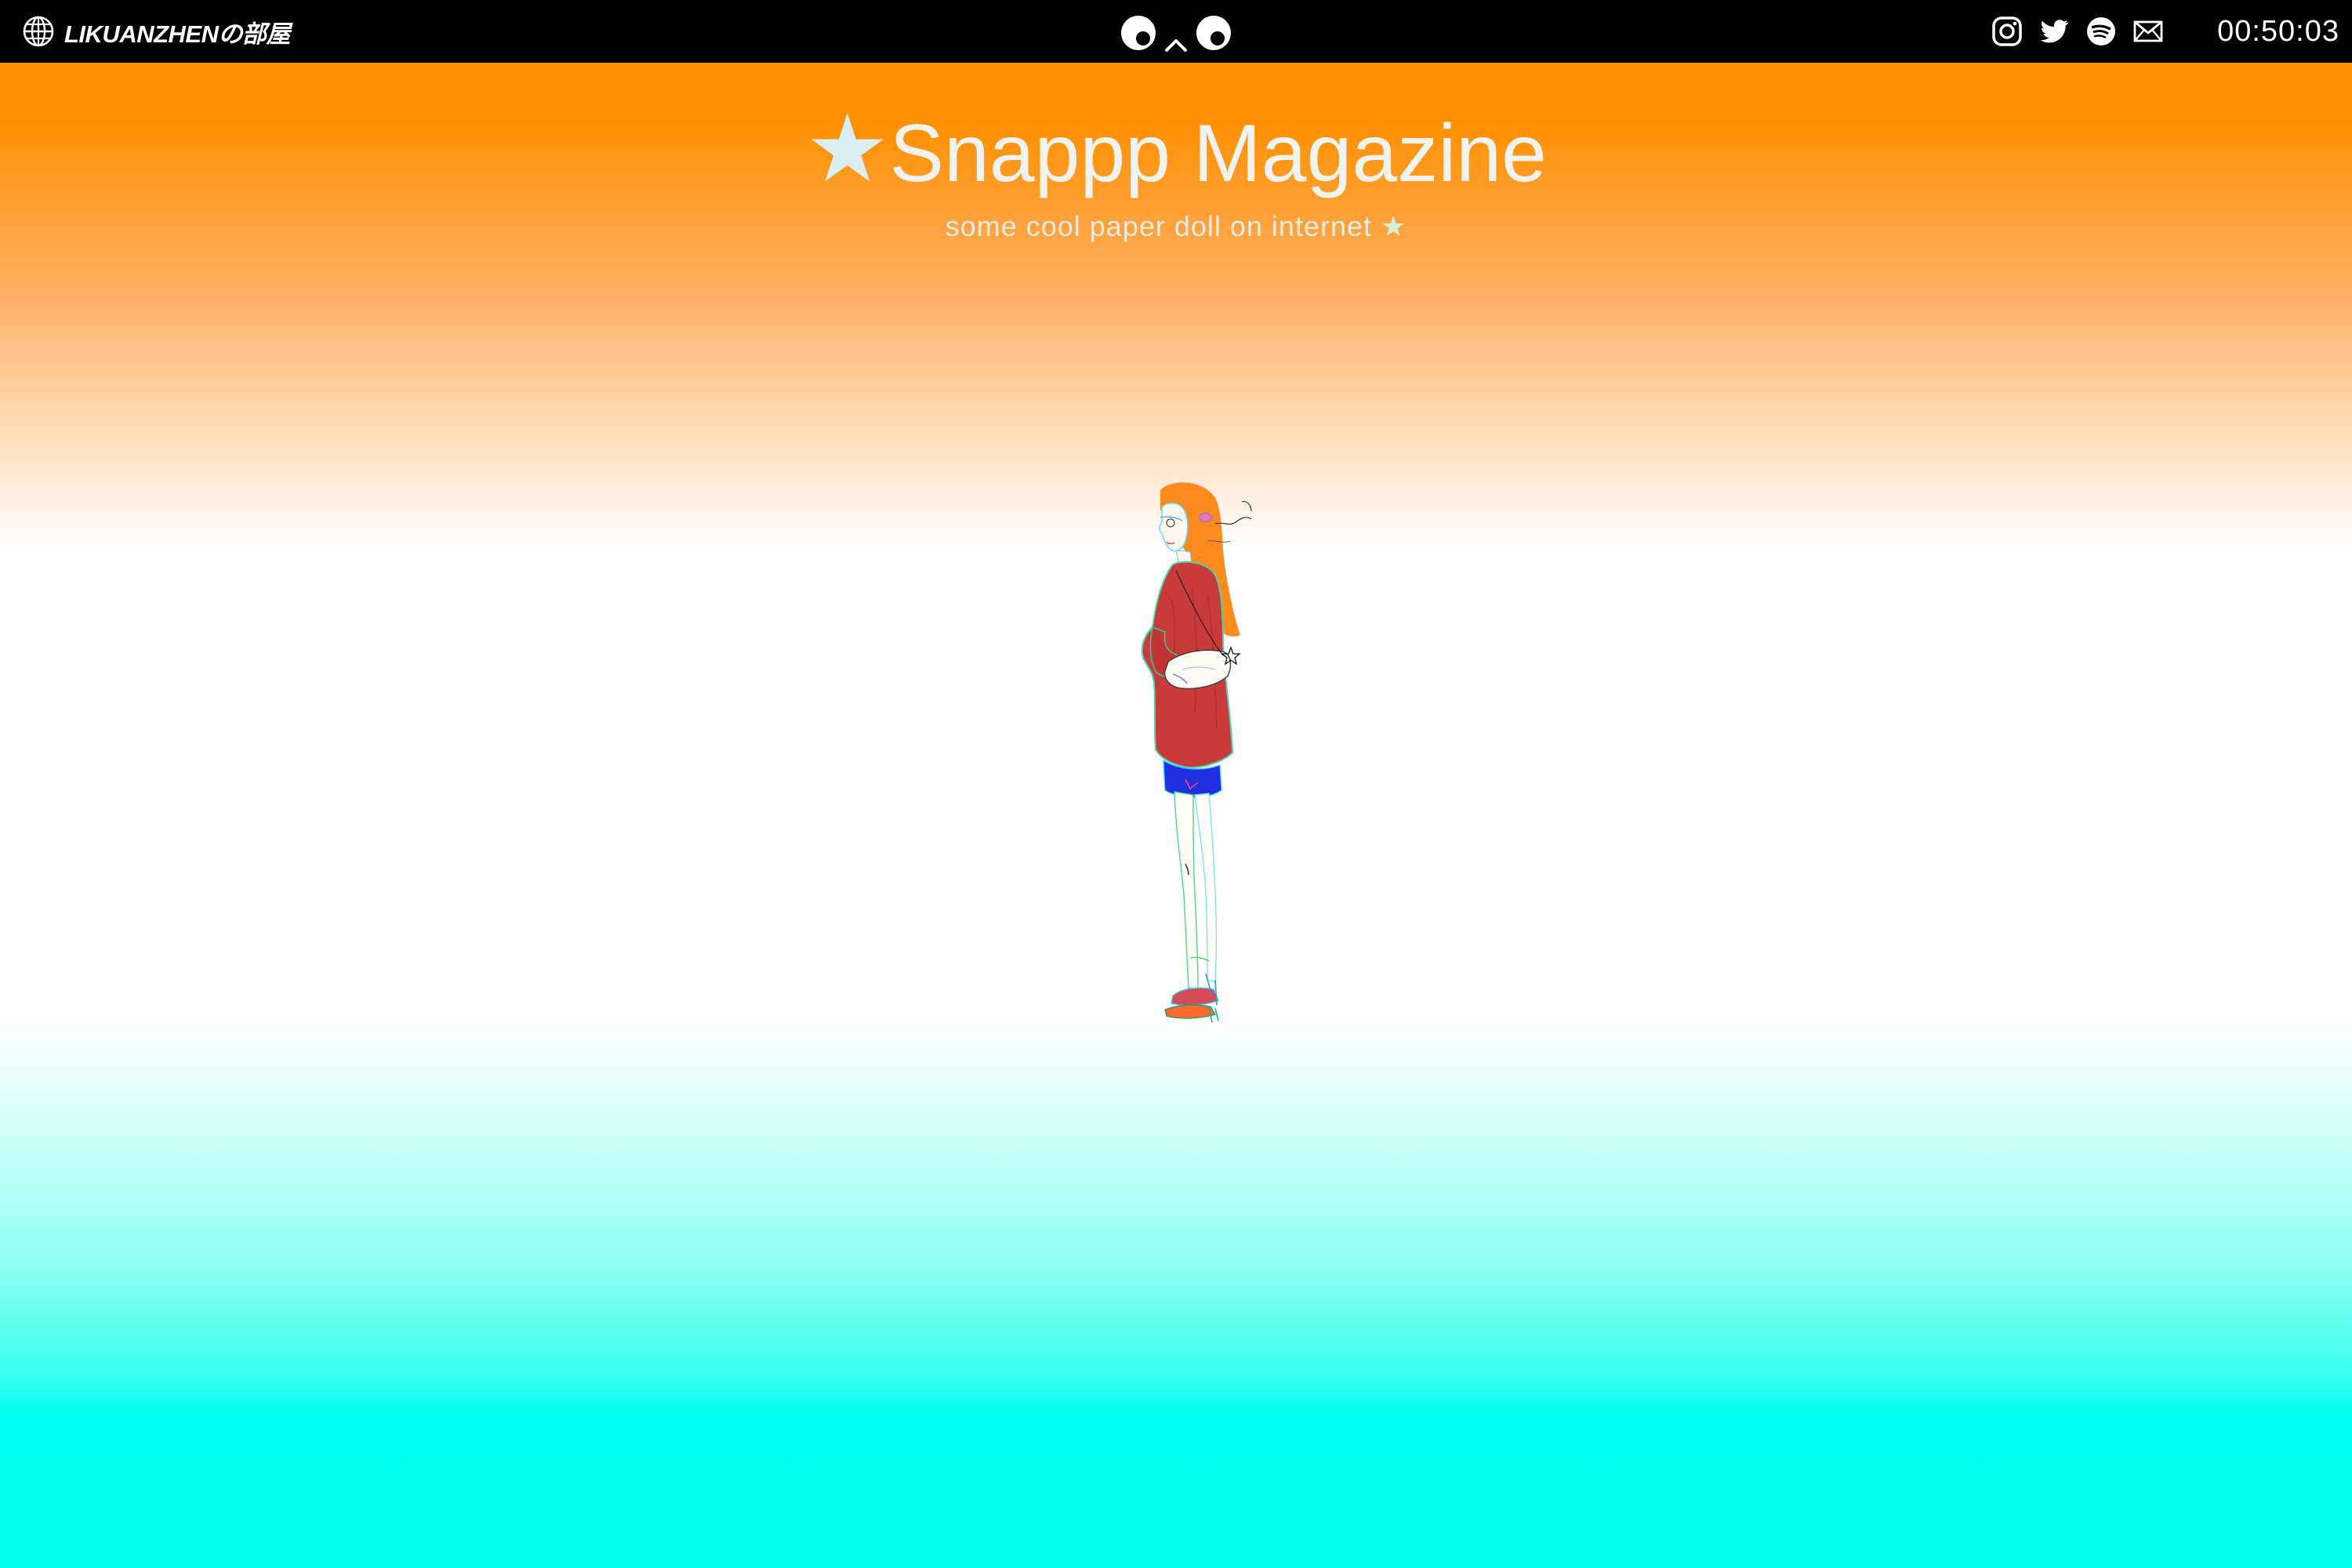 The image size is (2352, 1568). What do you see at coordinates (1394, 226) in the screenshot?
I see `subtitle-star-icon: ★` at bounding box center [1394, 226].